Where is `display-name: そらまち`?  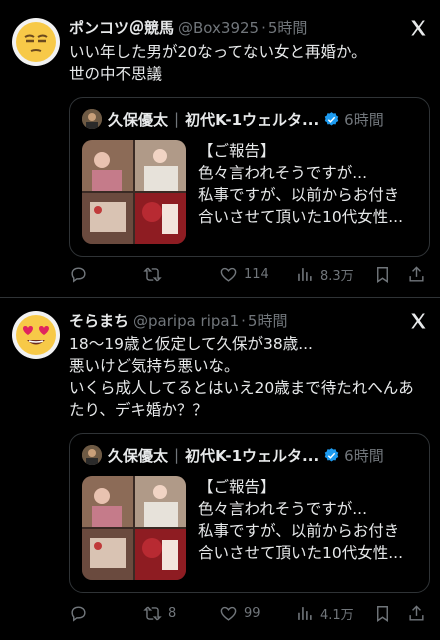
display-name: そらまち is located at coordinates (99, 320).